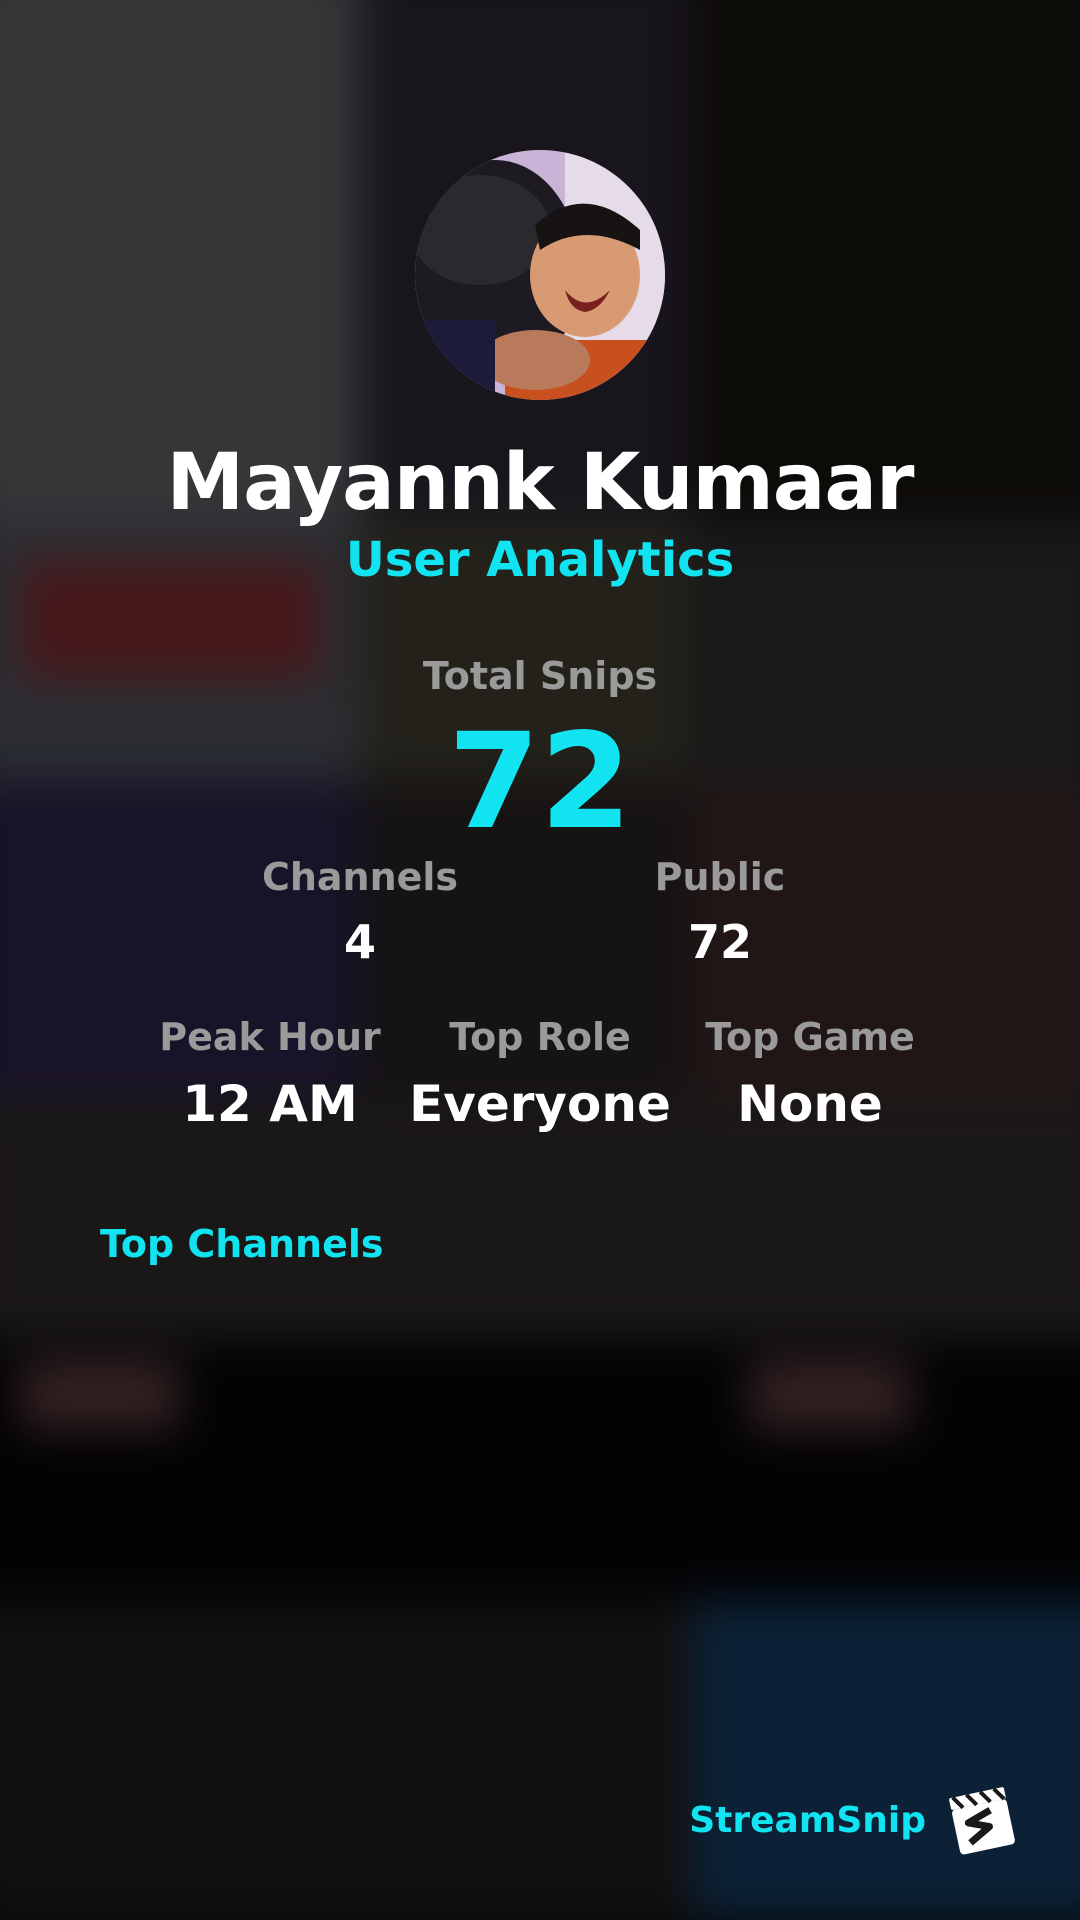  What do you see at coordinates (810, 1104) in the screenshot?
I see `top-game-value: None` at bounding box center [810, 1104].